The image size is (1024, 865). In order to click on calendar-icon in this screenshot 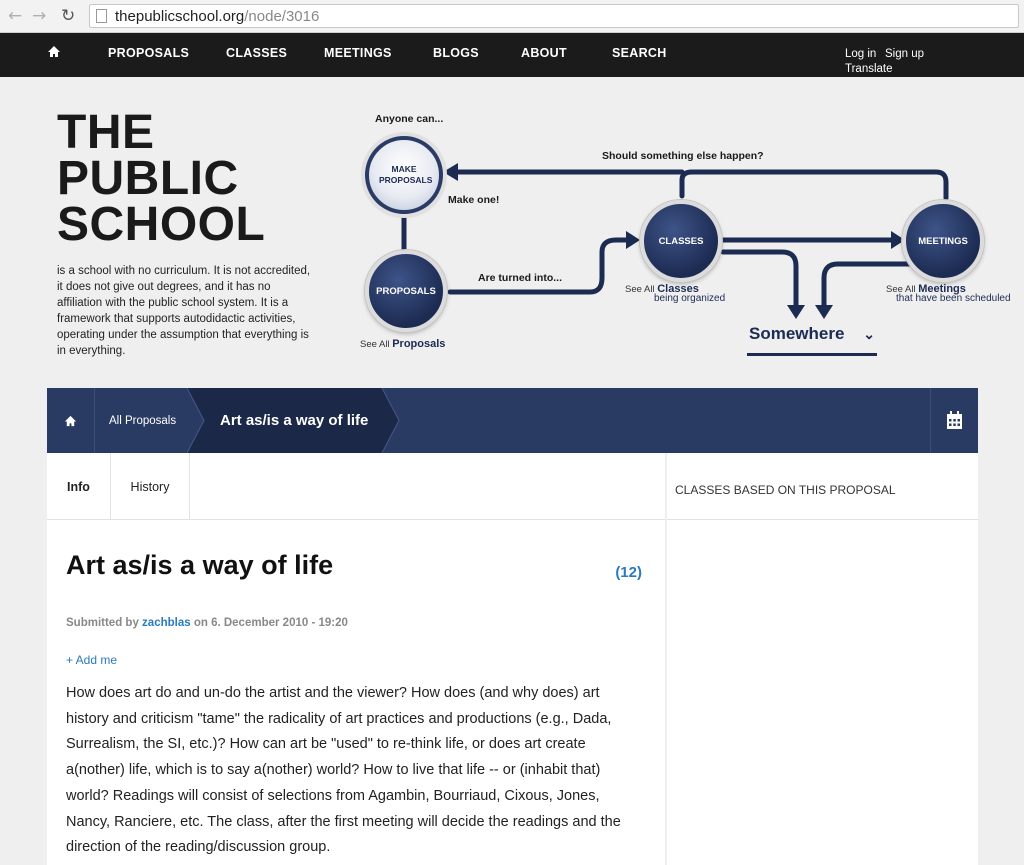, I will do `click(954, 420)`.